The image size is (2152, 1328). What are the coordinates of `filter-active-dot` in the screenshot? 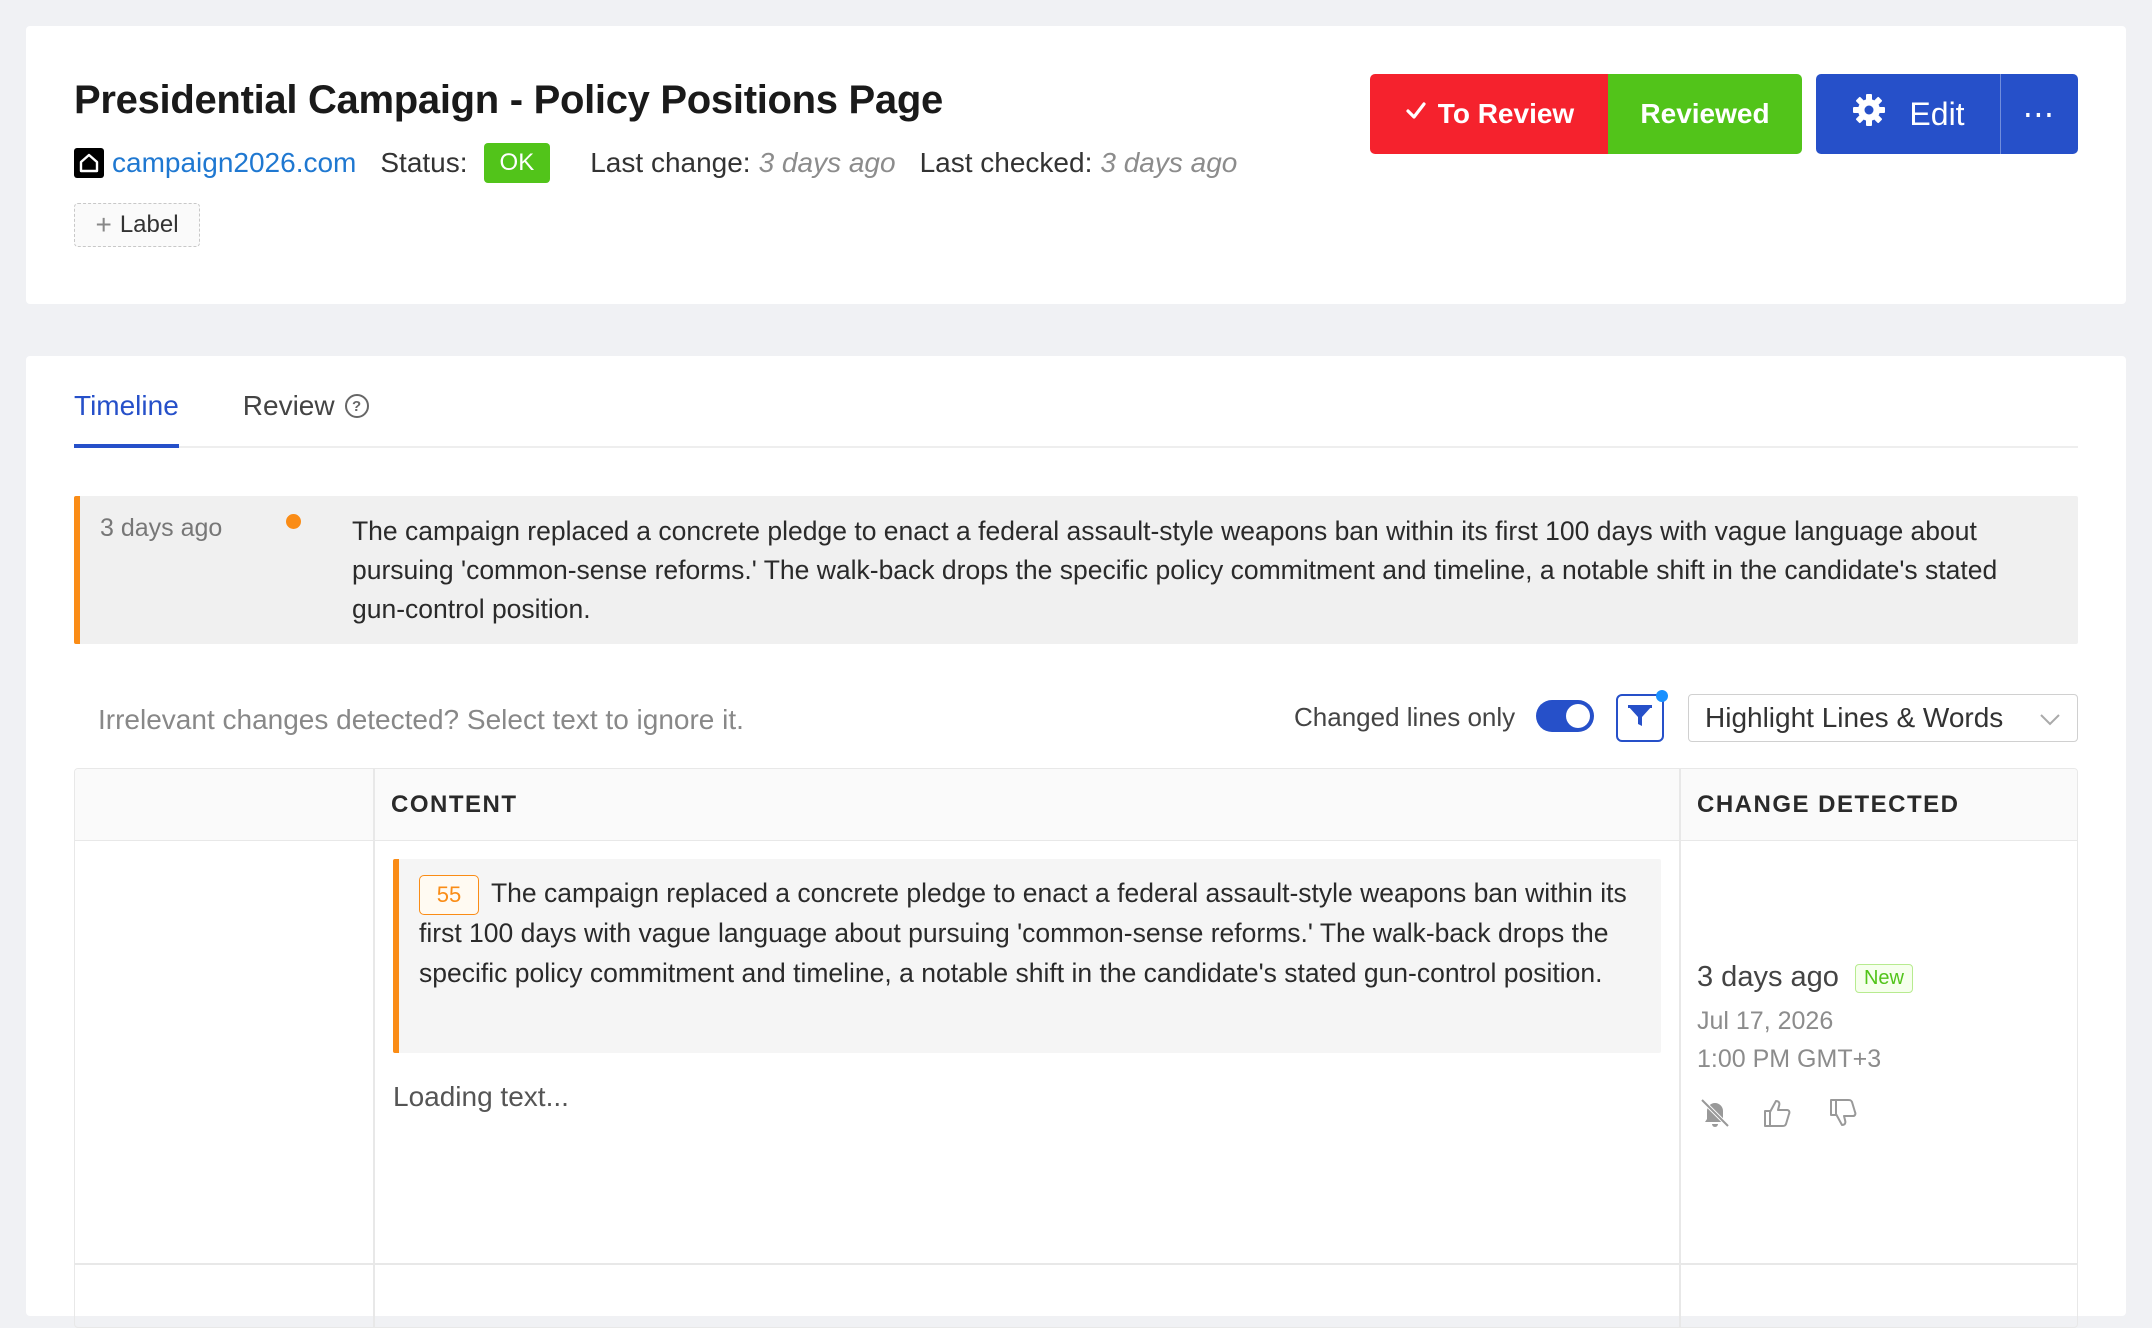 It's located at (1662, 696).